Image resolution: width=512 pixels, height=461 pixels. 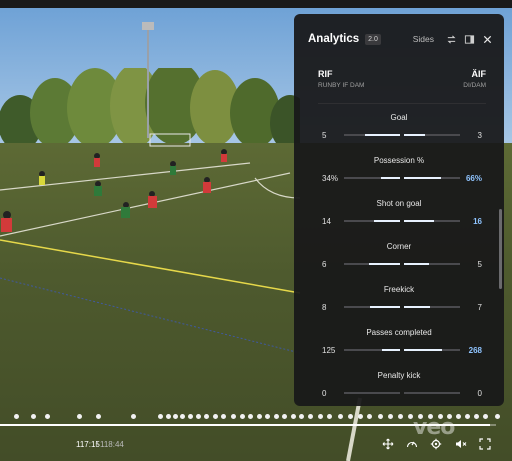 I want to click on stat-label: Possession %, so click(x=399, y=160).